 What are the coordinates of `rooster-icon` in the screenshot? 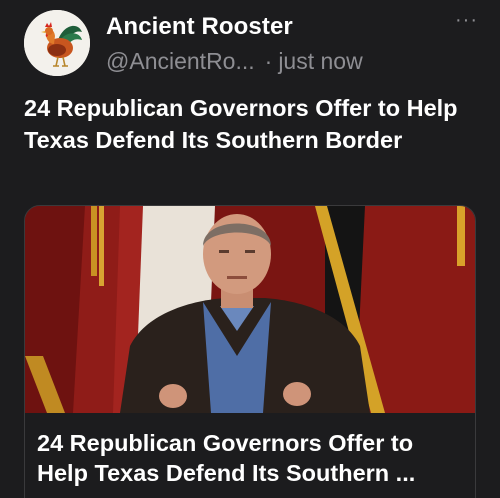 It's located at (57, 43).